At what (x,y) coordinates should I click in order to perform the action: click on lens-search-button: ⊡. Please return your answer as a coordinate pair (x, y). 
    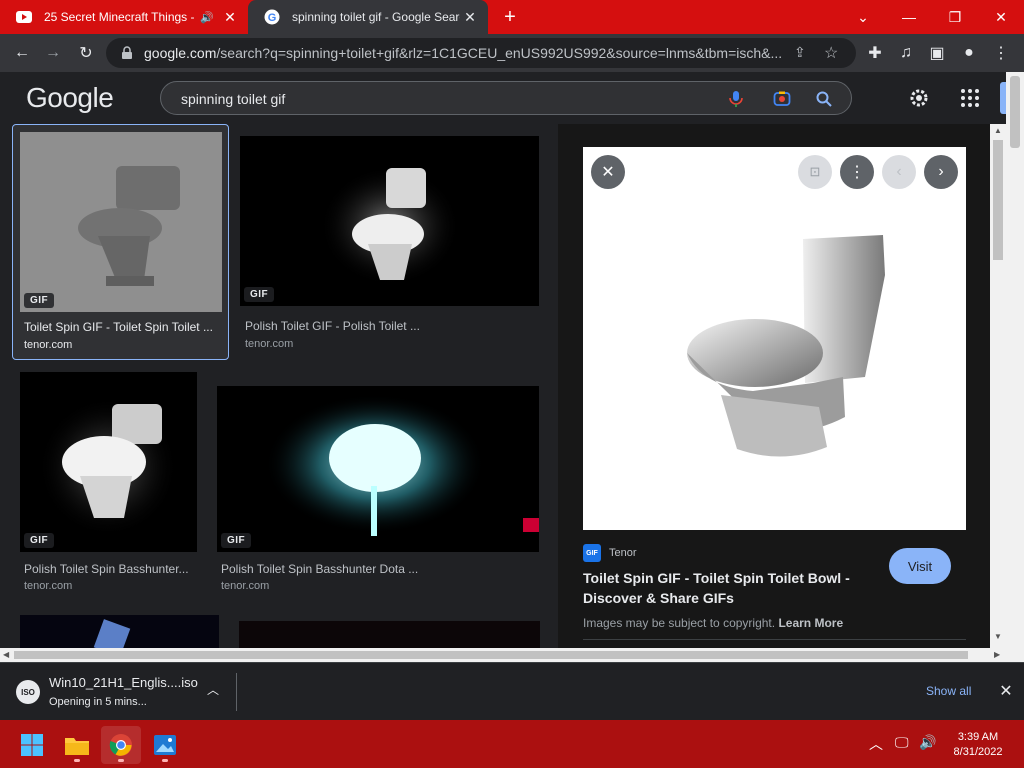
    Looking at the image, I should click on (815, 172).